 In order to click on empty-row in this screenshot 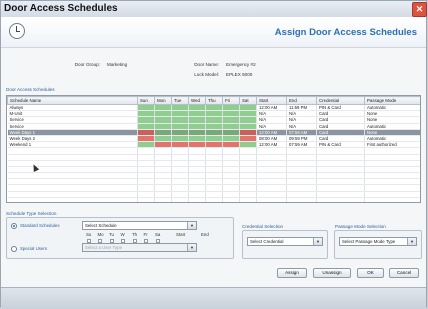, I will do `click(213, 199)`.